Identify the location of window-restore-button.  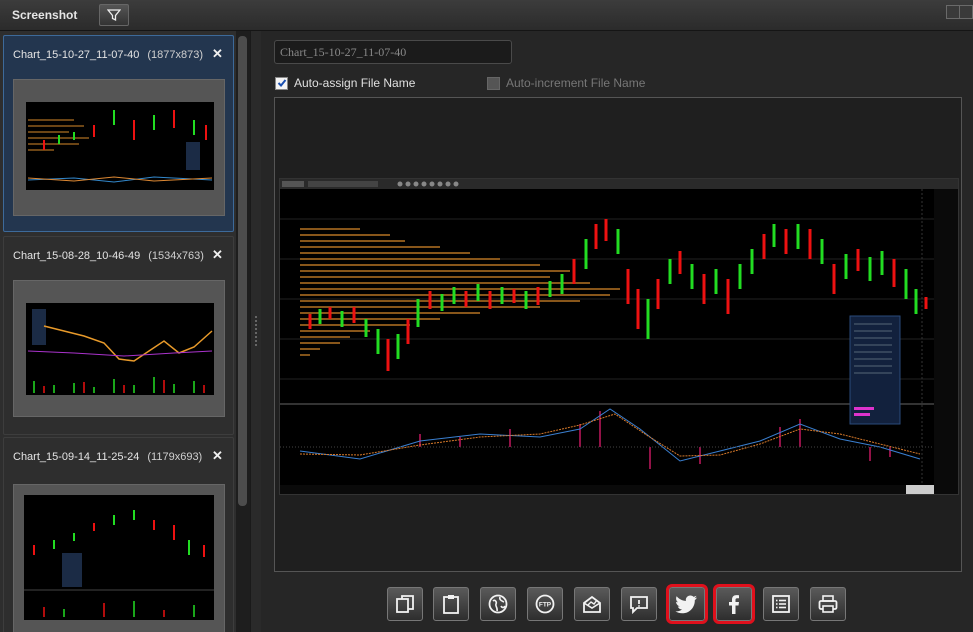
(953, 12).